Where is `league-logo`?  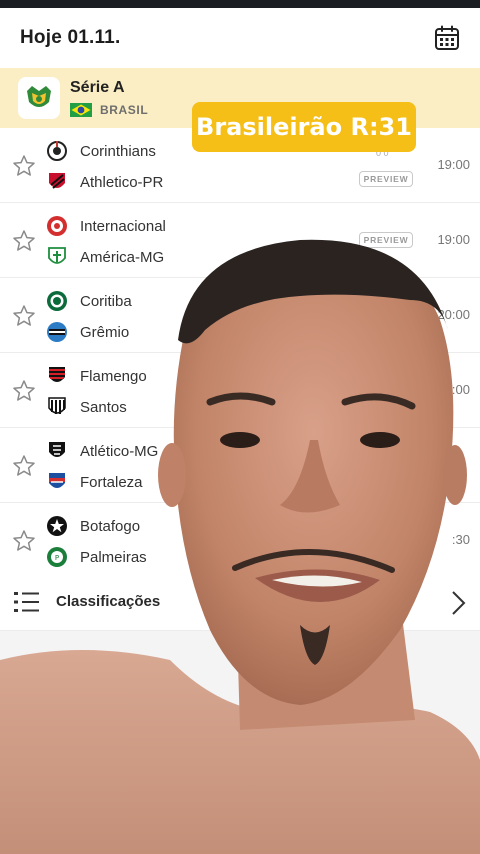
league-logo is located at coordinates (39, 98).